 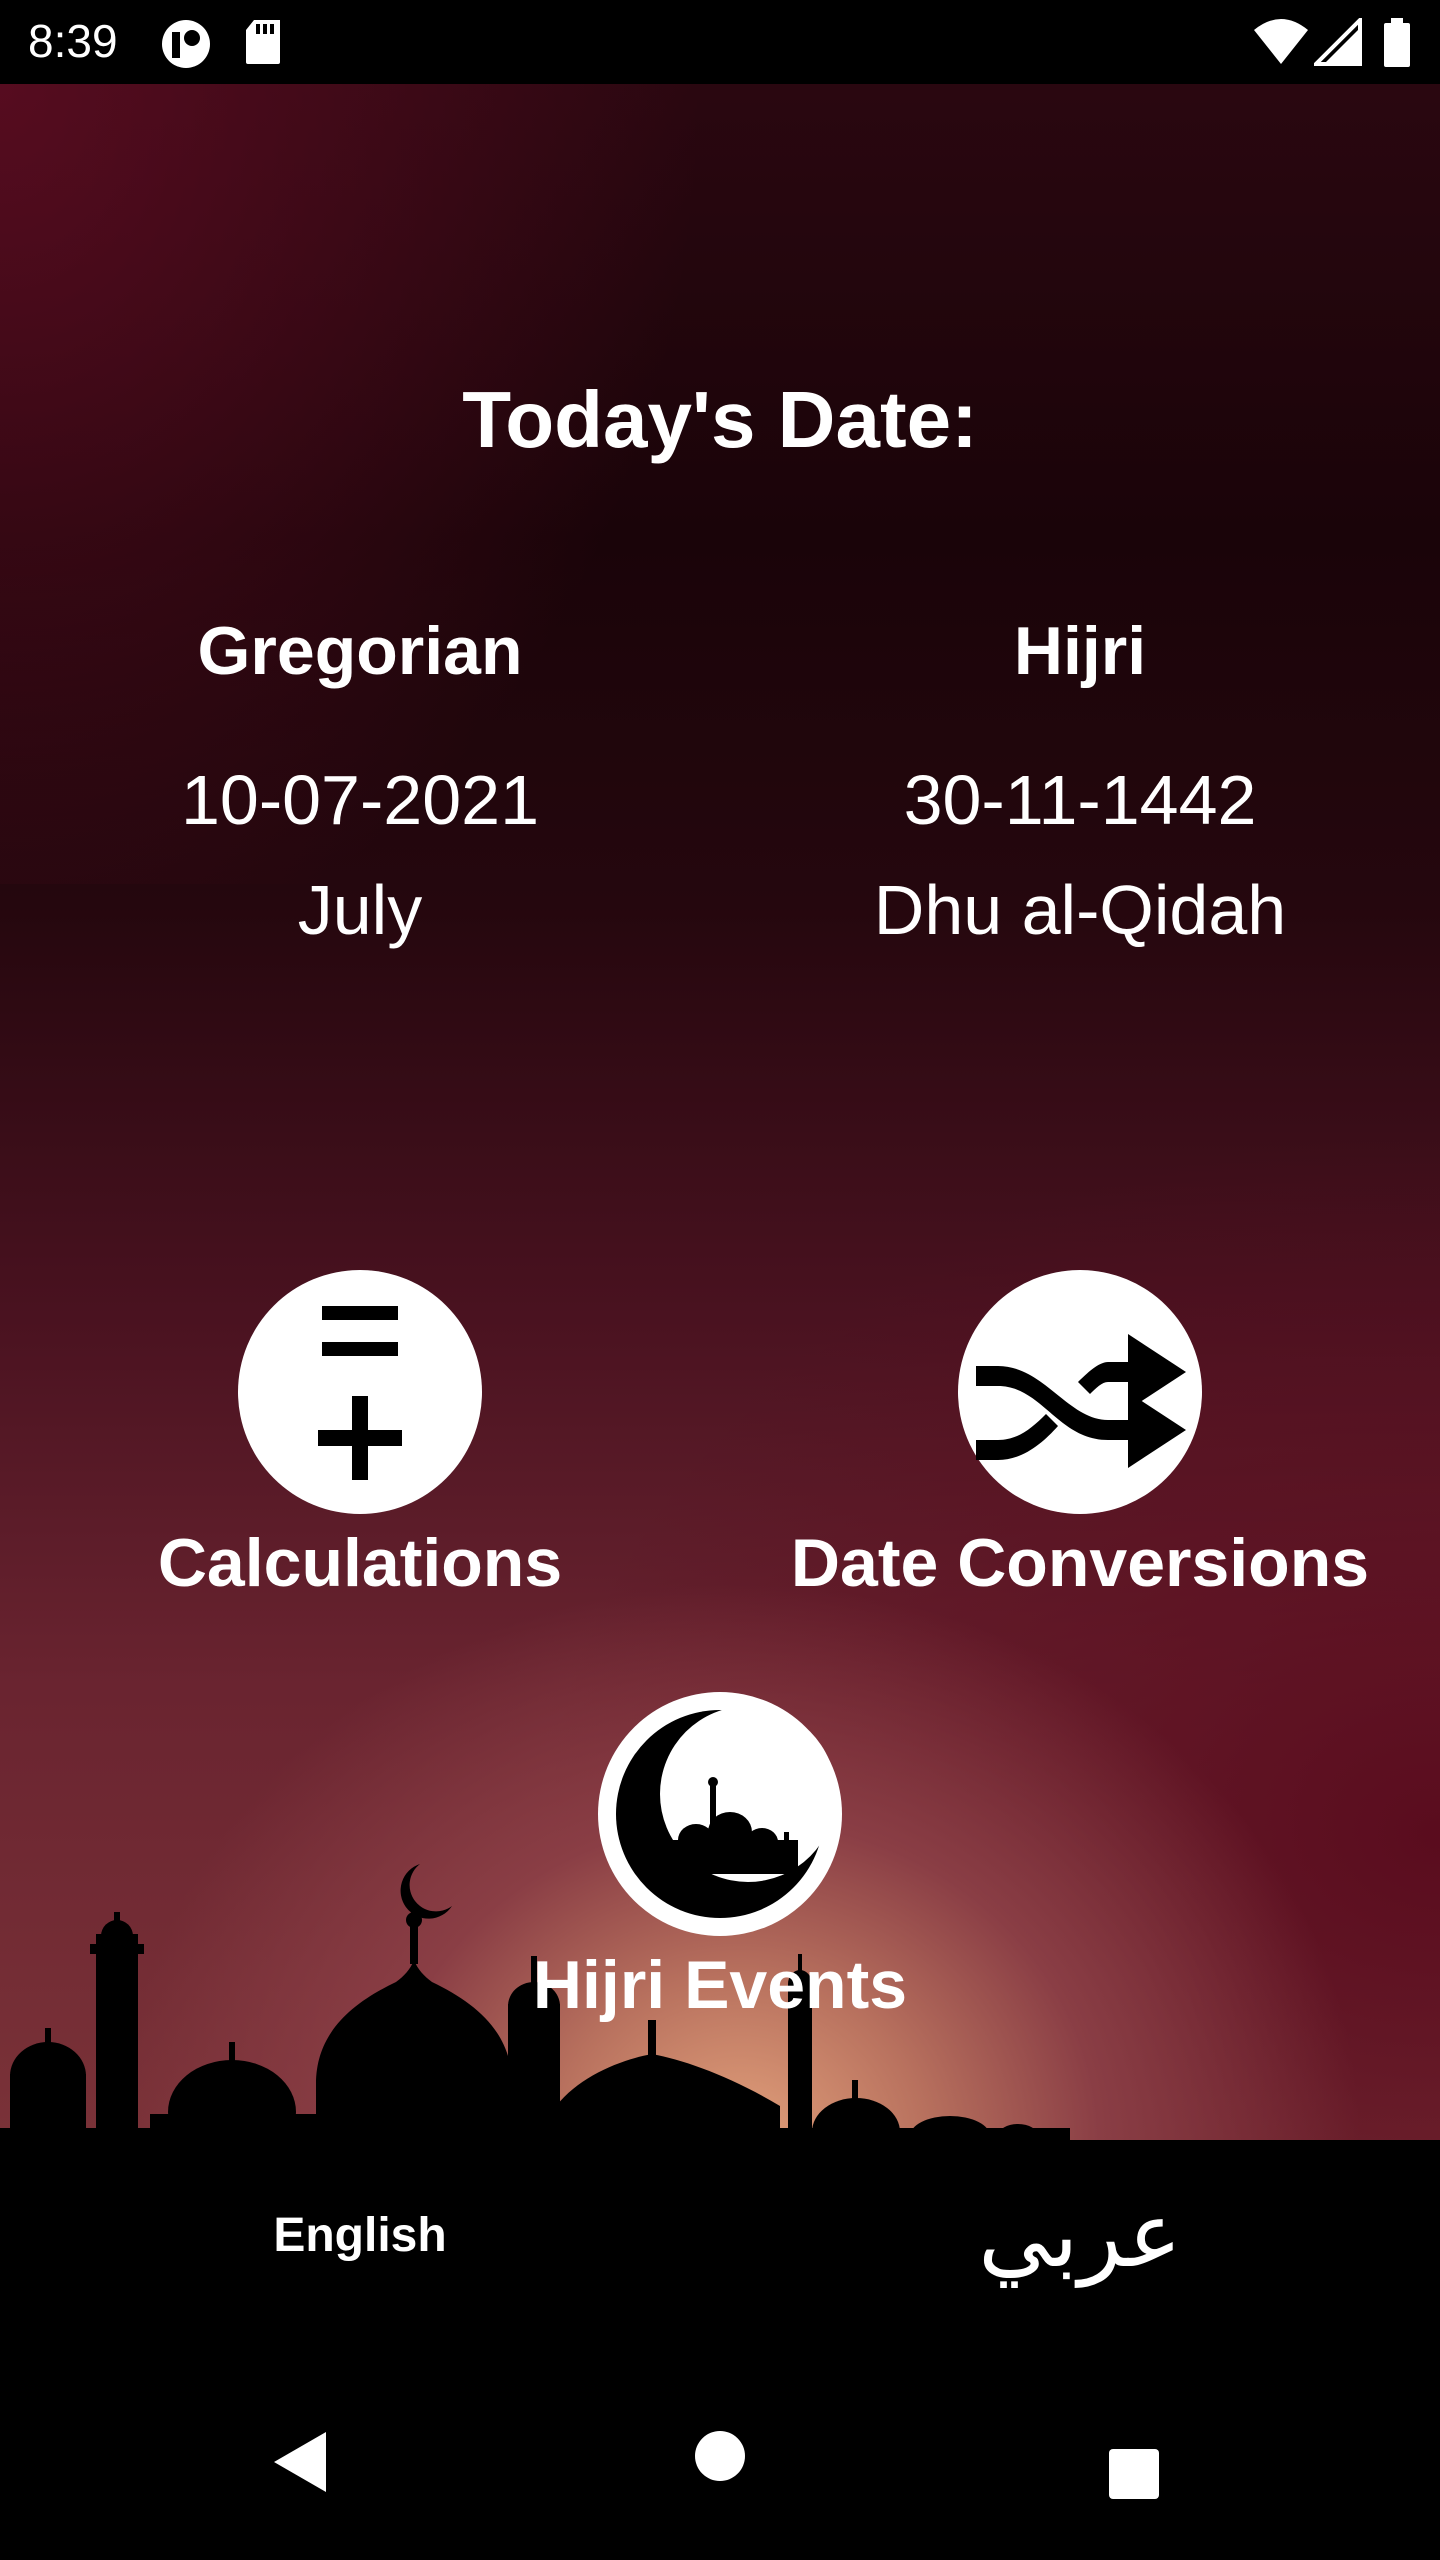 I want to click on recents-icon, so click(x=1134, y=2474).